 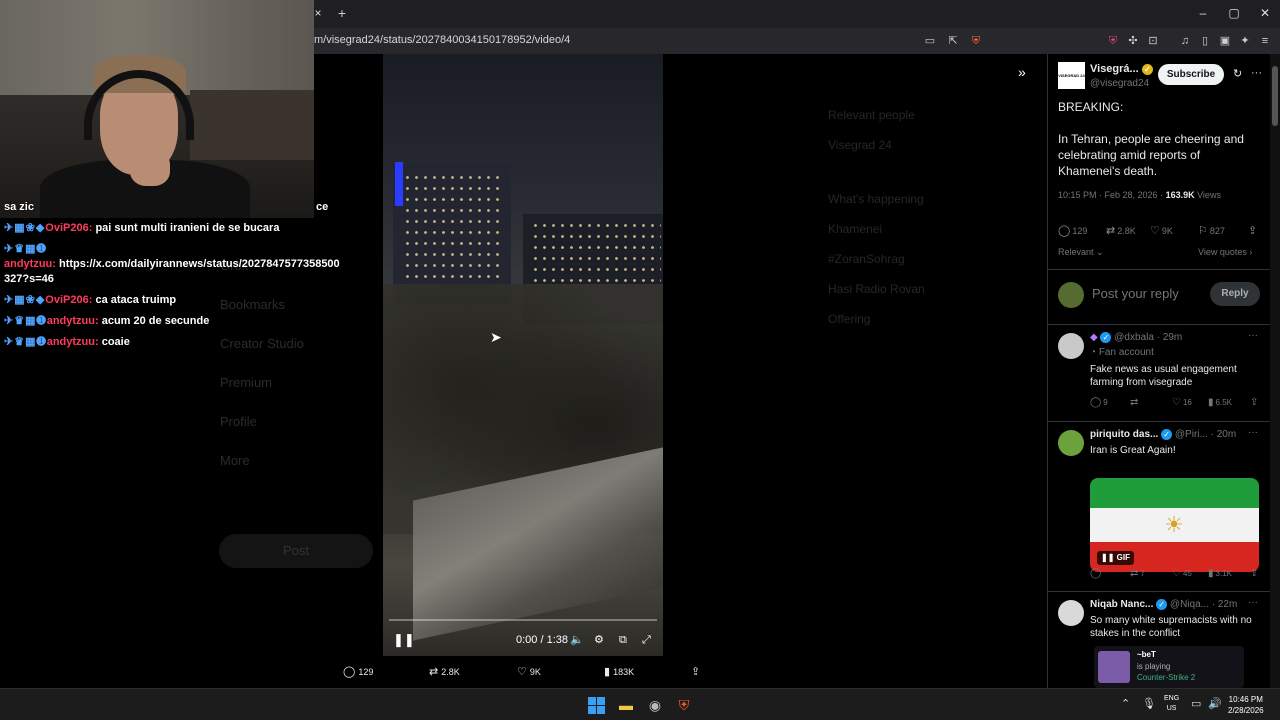 What do you see at coordinates (1071, 75) in the screenshot?
I see `author-avatar: VISEGRAD 24` at bounding box center [1071, 75].